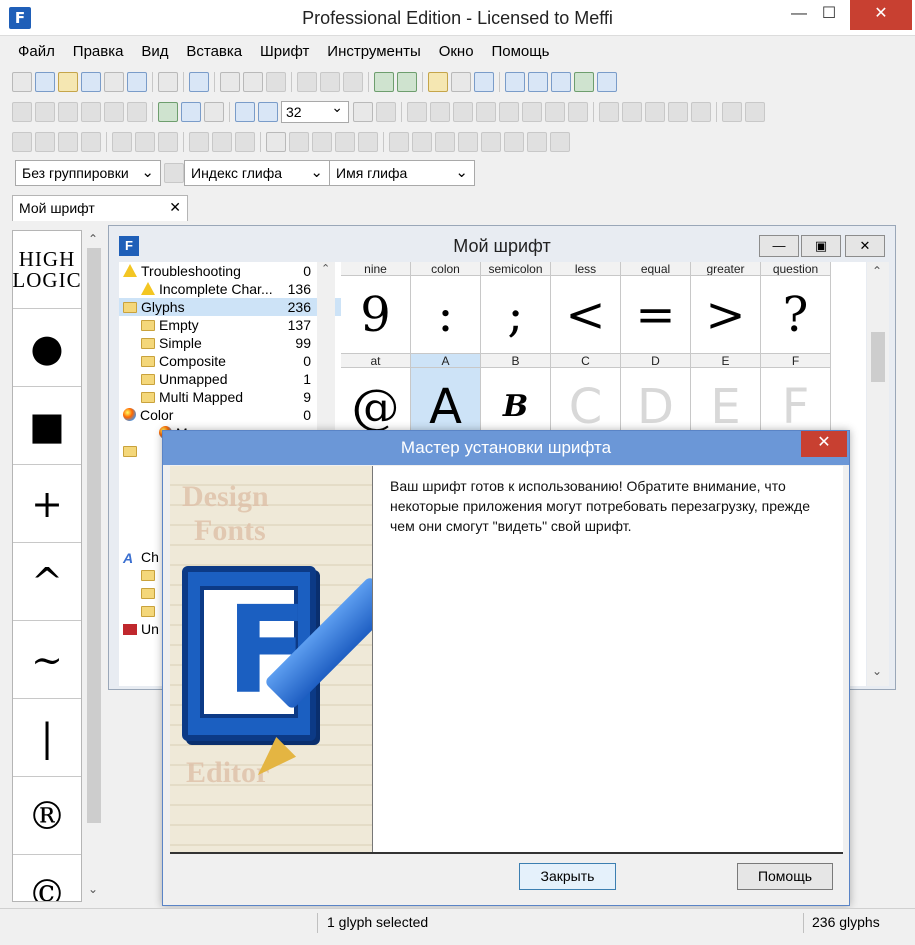  Describe the element at coordinates (232, 325) in the screenshot. I see `tree-item-empty: Empty 137` at that location.